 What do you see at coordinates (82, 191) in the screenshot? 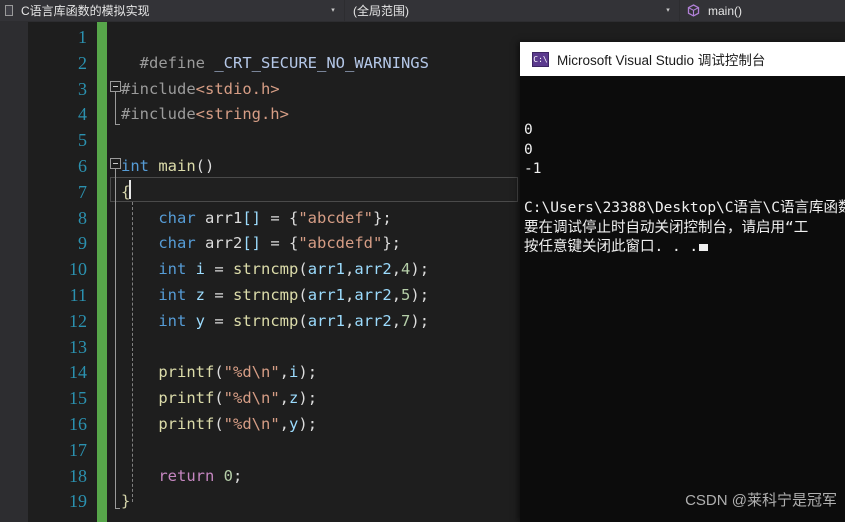
I see `line-number: 7` at bounding box center [82, 191].